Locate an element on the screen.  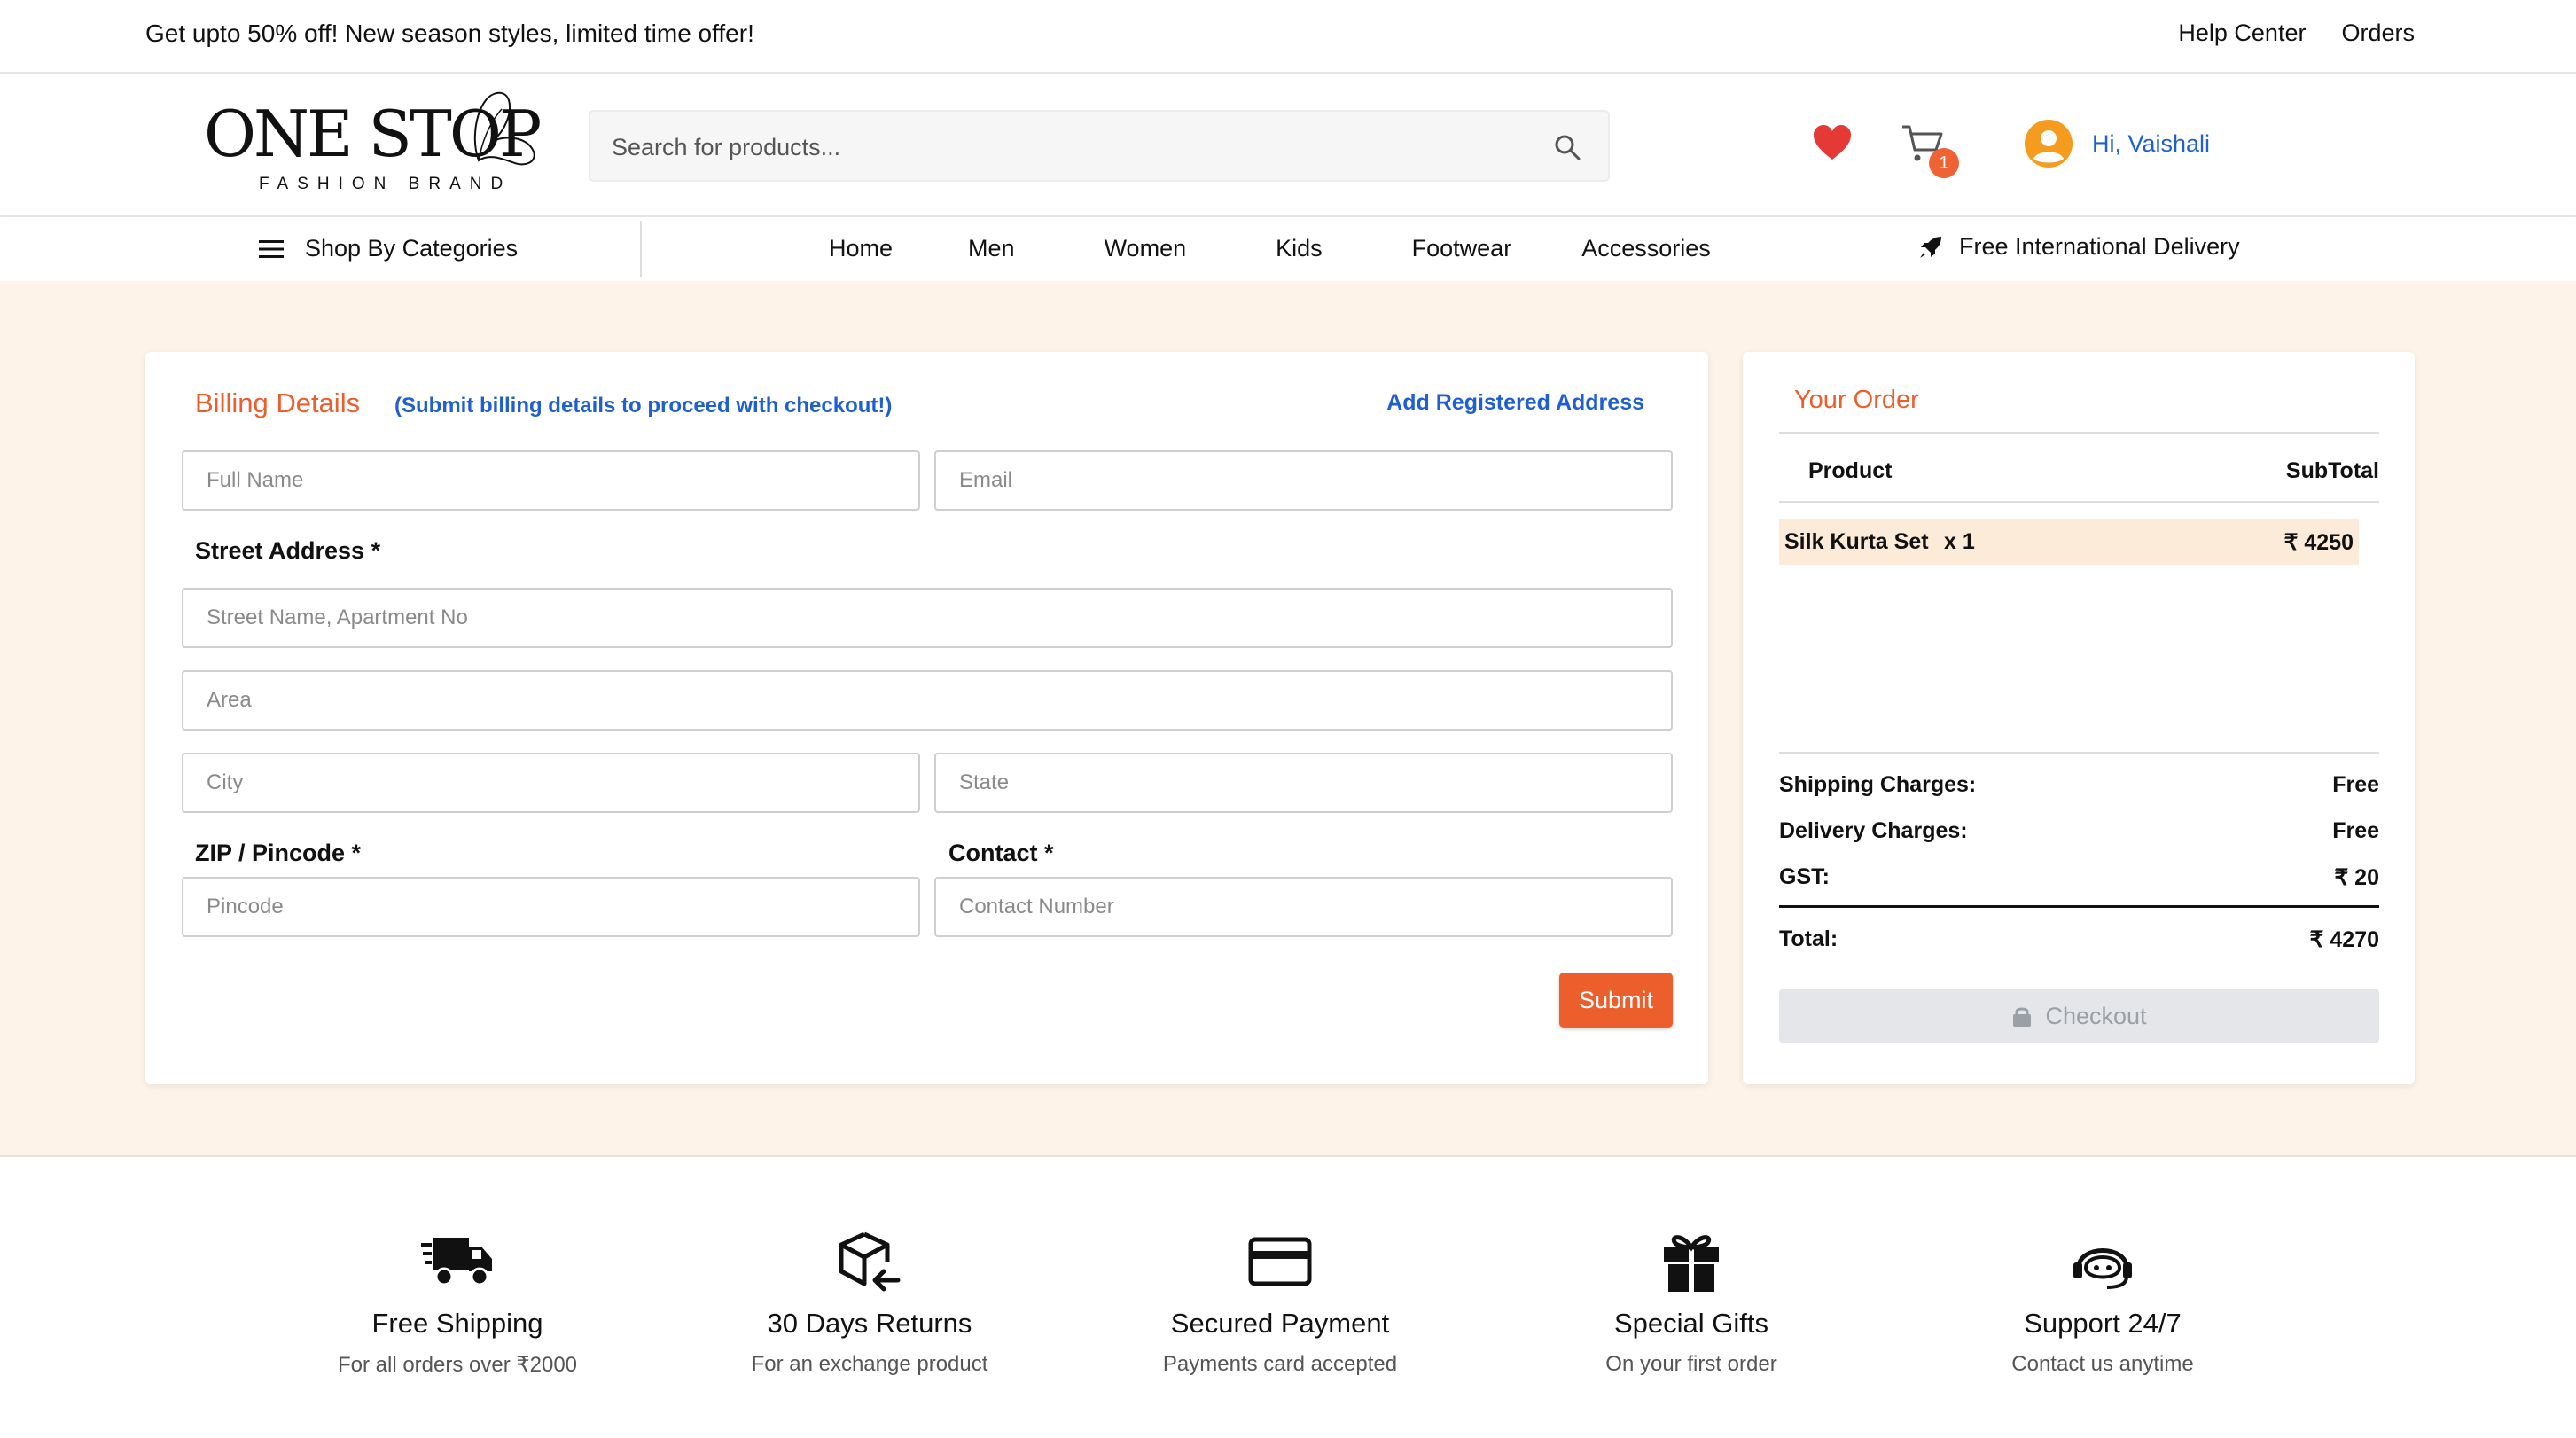
total-label: Total: is located at coordinates (1808, 939).